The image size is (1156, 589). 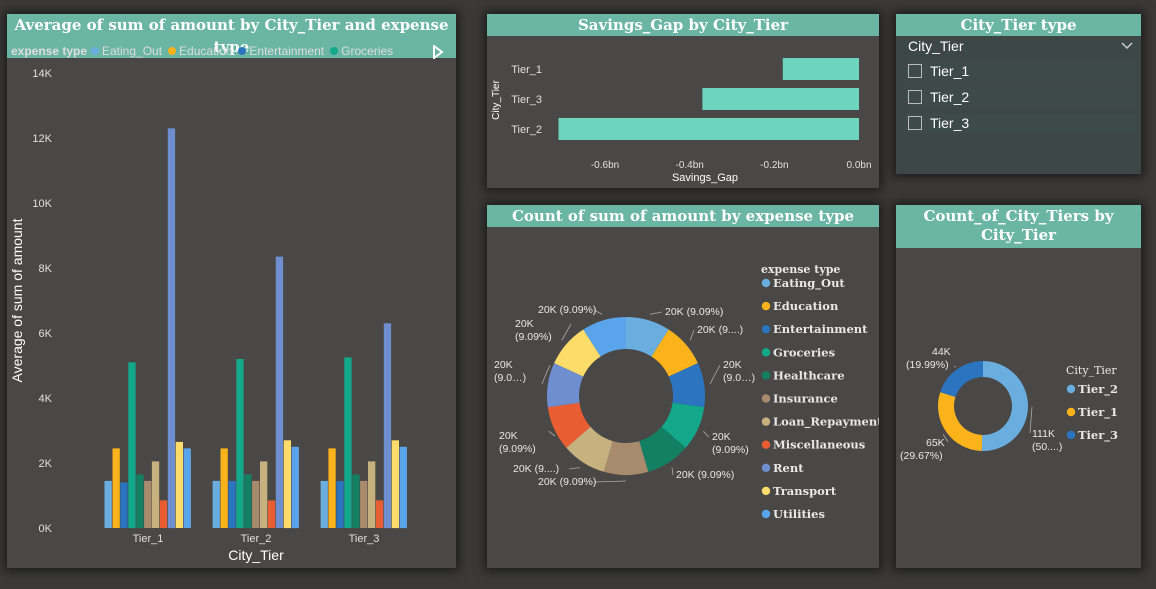 What do you see at coordinates (526, 70) in the screenshot?
I see `savings-y-tick-label: Tier_1` at bounding box center [526, 70].